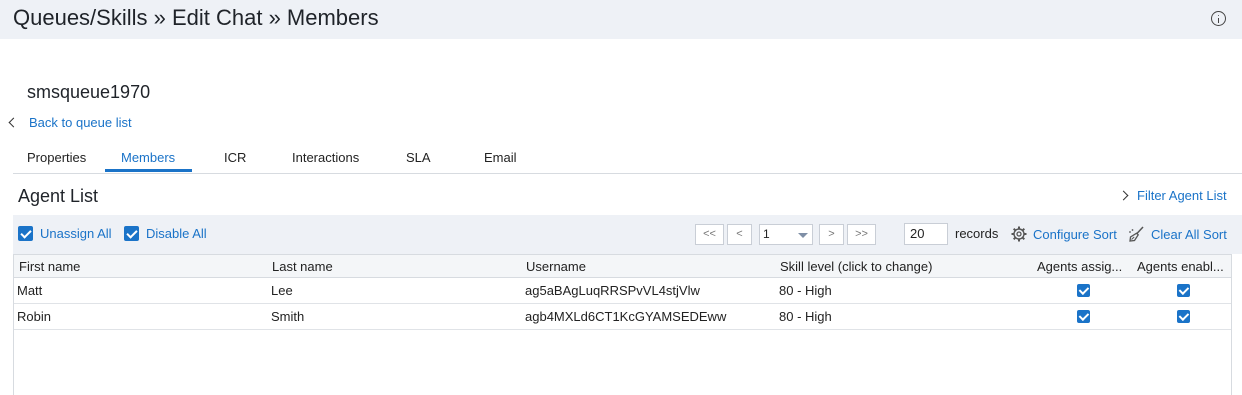 This screenshot has height=395, width=1242. What do you see at coordinates (926, 234) in the screenshot?
I see `records-per-page-input: 20` at bounding box center [926, 234].